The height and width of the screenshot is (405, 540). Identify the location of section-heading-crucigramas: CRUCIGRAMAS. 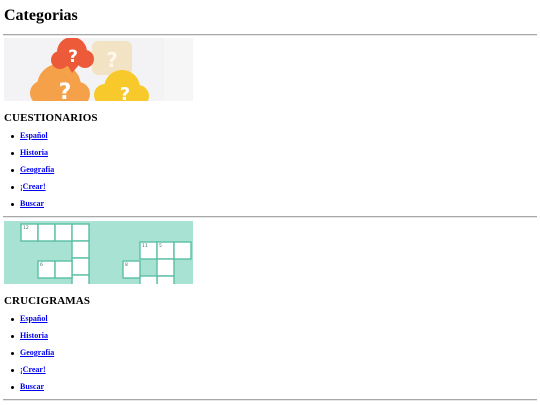
(47, 301).